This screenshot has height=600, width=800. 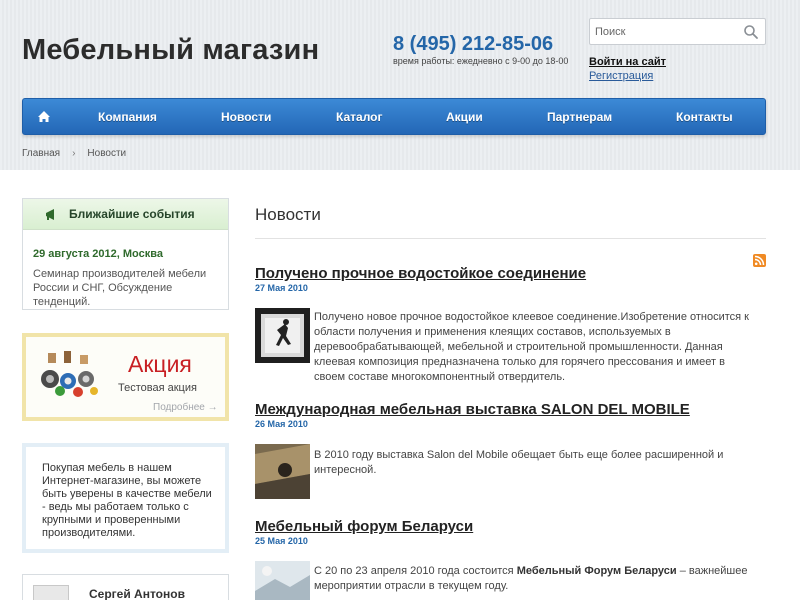 What do you see at coordinates (41, 153) in the screenshot?
I see `breadcrumb-home: Главная` at bounding box center [41, 153].